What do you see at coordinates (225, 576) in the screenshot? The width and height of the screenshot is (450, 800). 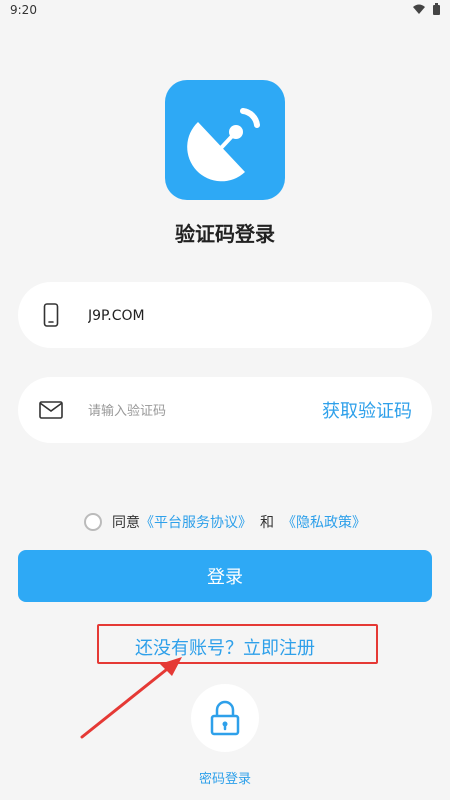 I see `login-button: 登录` at bounding box center [225, 576].